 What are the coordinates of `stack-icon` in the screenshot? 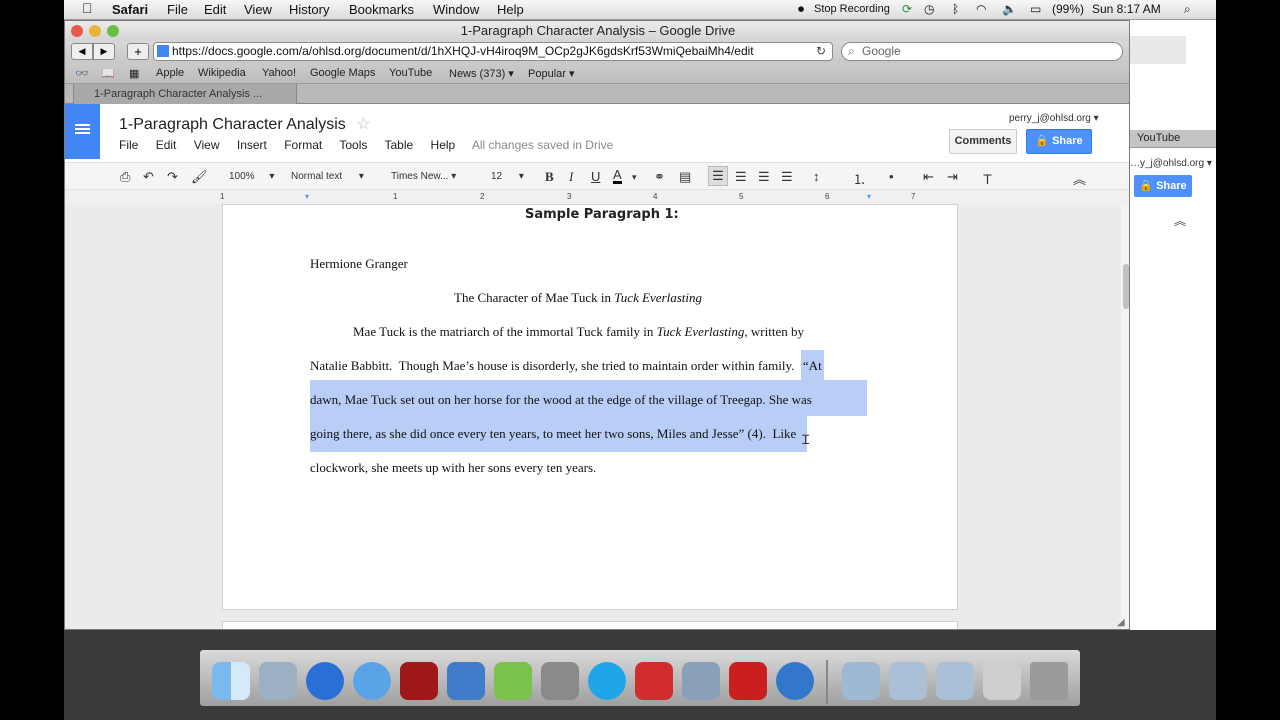 It's located at (1002, 681).